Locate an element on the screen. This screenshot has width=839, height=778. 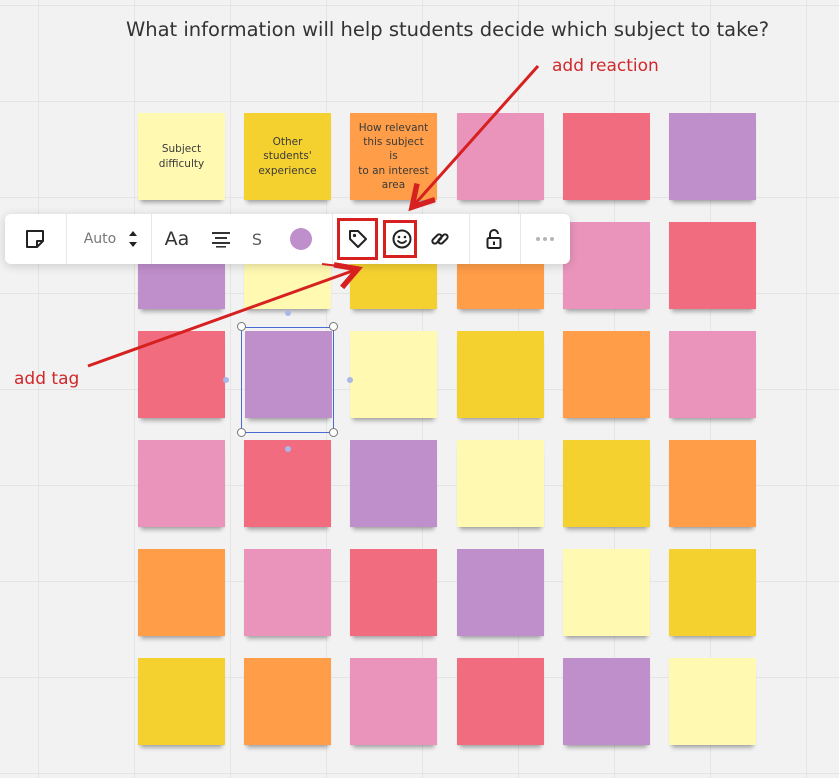
add-tag-label: add tag is located at coordinates (47, 379).